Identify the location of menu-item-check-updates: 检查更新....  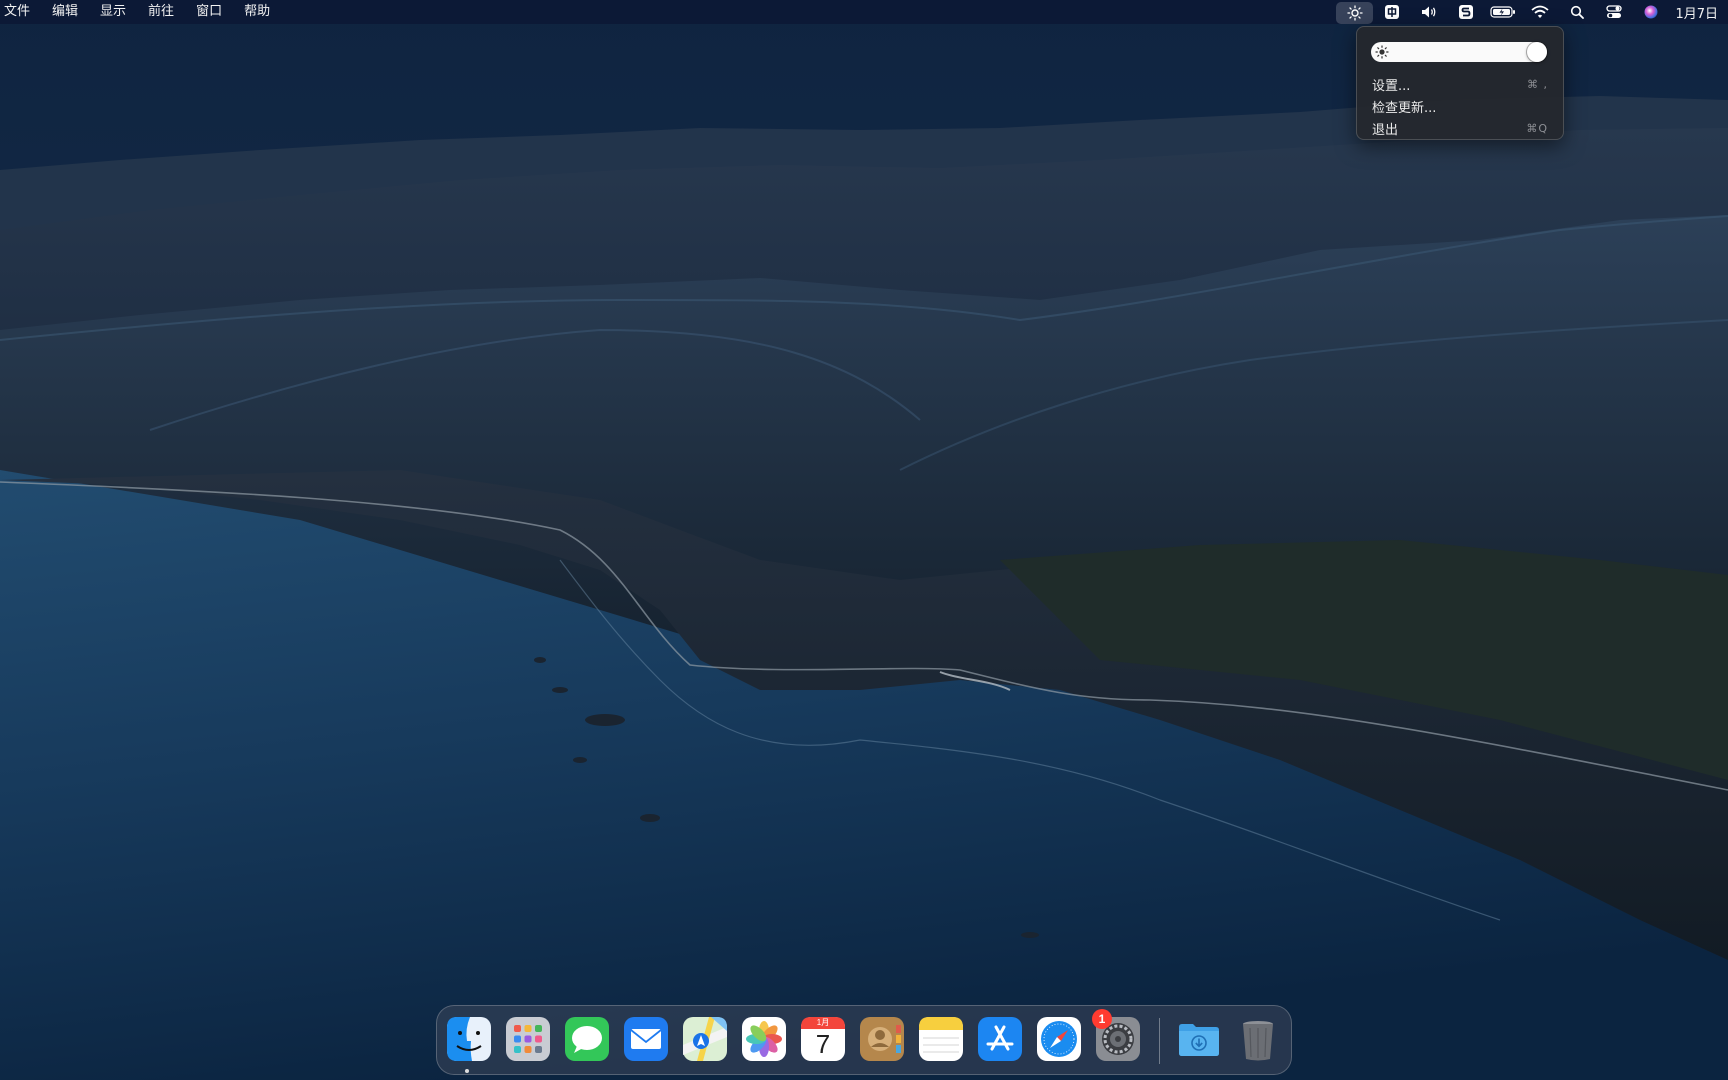
(1460, 106).